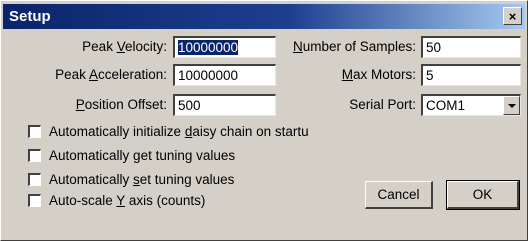 This screenshot has height=241, width=528. Describe the element at coordinates (434, 47) in the screenshot. I see `number-of-samples-value: 50` at that location.